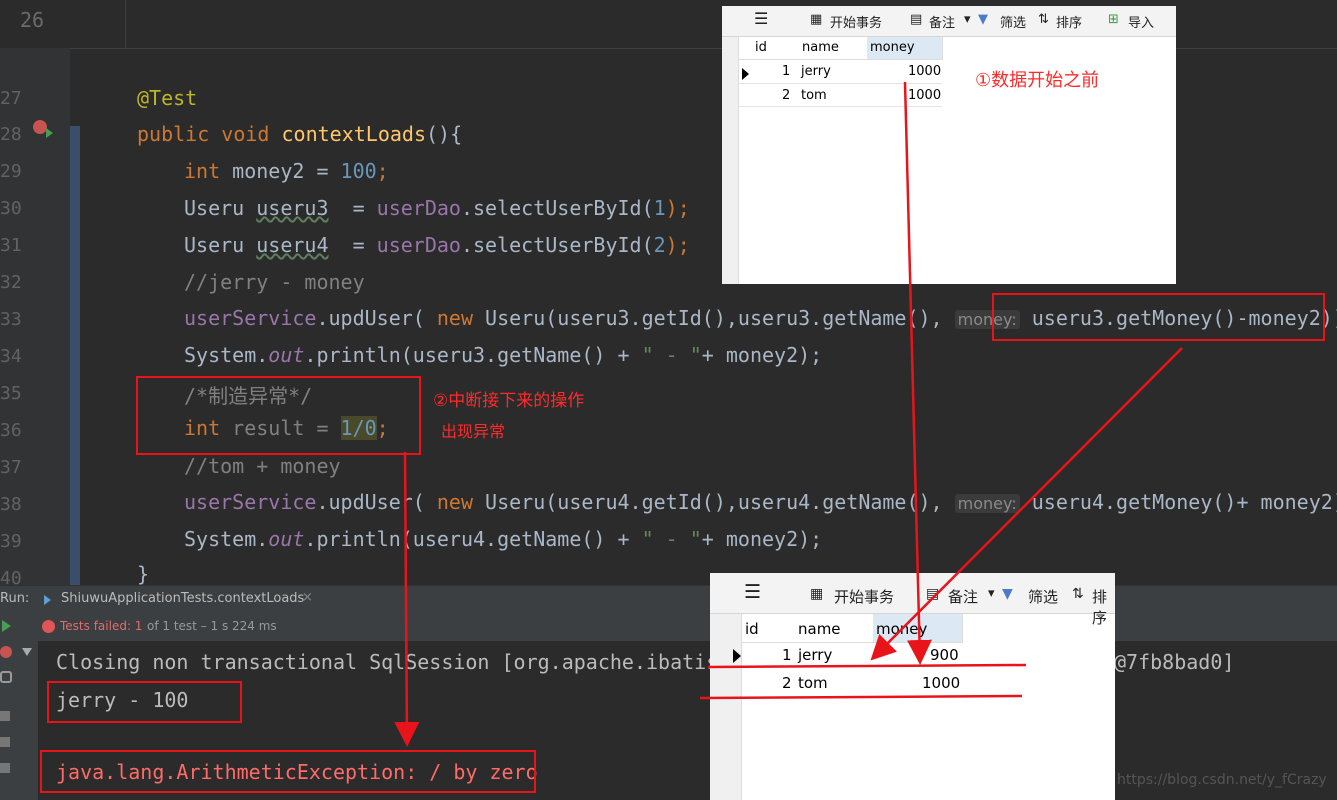  I want to click on watermark: https://blog.csdn.net/y_fCrazy, so click(1222, 780).